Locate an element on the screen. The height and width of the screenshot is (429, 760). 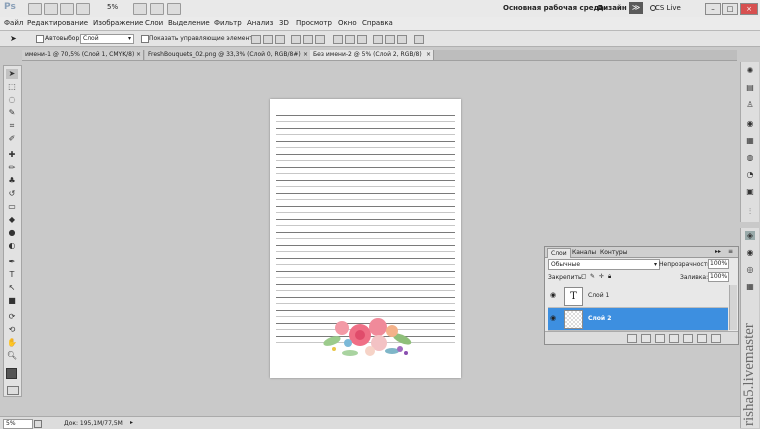
zoom-tool-icon: 🔍︎ is located at coordinates (12, 356).